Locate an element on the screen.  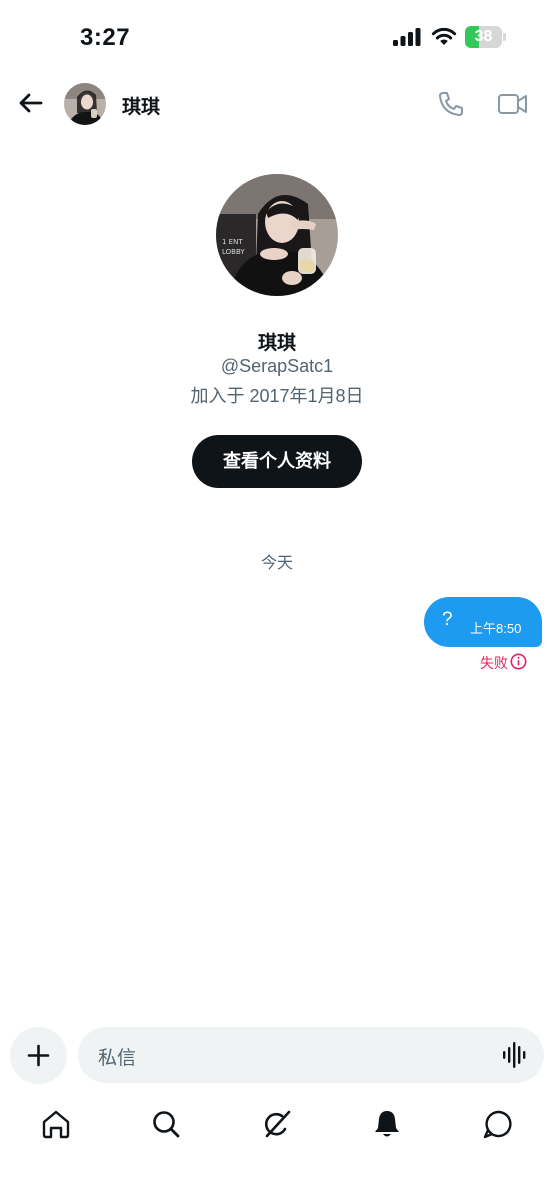
message-input: 私信 is located at coordinates (311, 1055).